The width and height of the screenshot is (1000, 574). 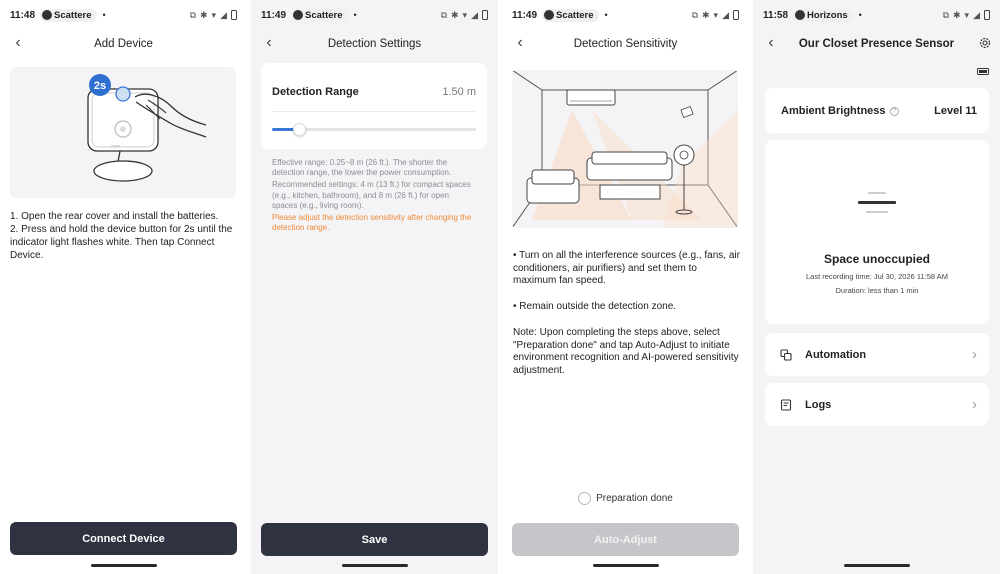 What do you see at coordinates (374, 111) in the screenshot?
I see `divider` at bounding box center [374, 111].